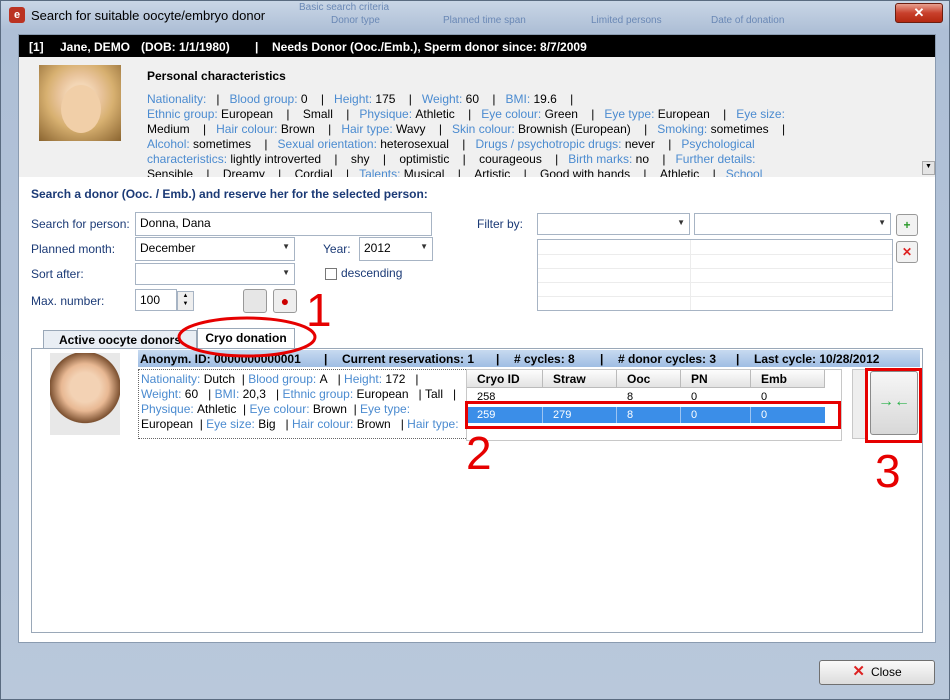 Image resolution: width=950 pixels, height=700 pixels. I want to click on field-value: 0 |, so click(316, 99).